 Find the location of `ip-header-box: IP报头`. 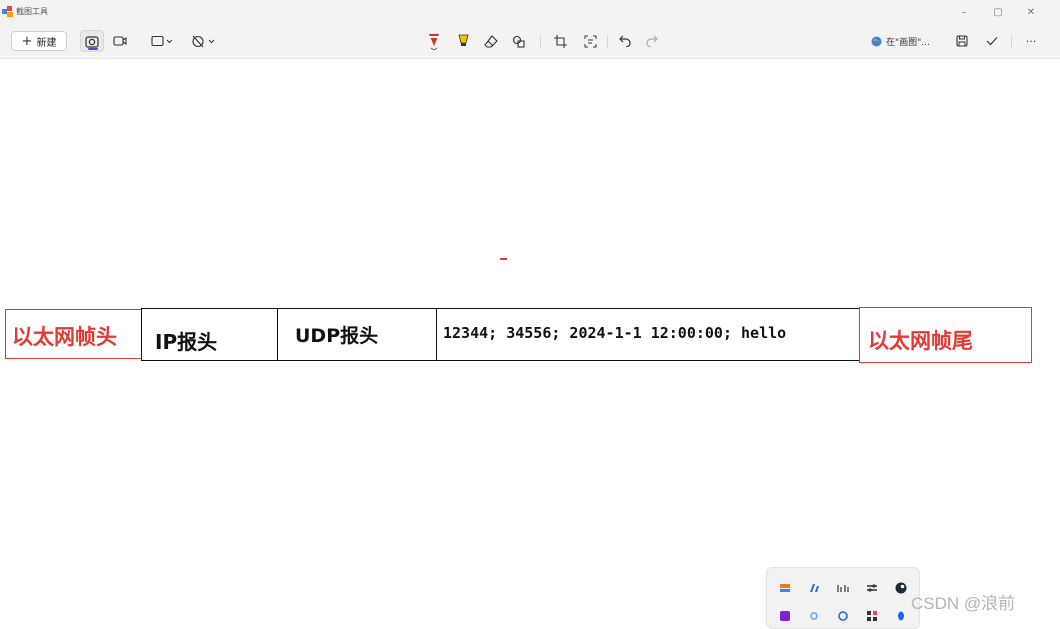

ip-header-box: IP报头 is located at coordinates (209, 334).